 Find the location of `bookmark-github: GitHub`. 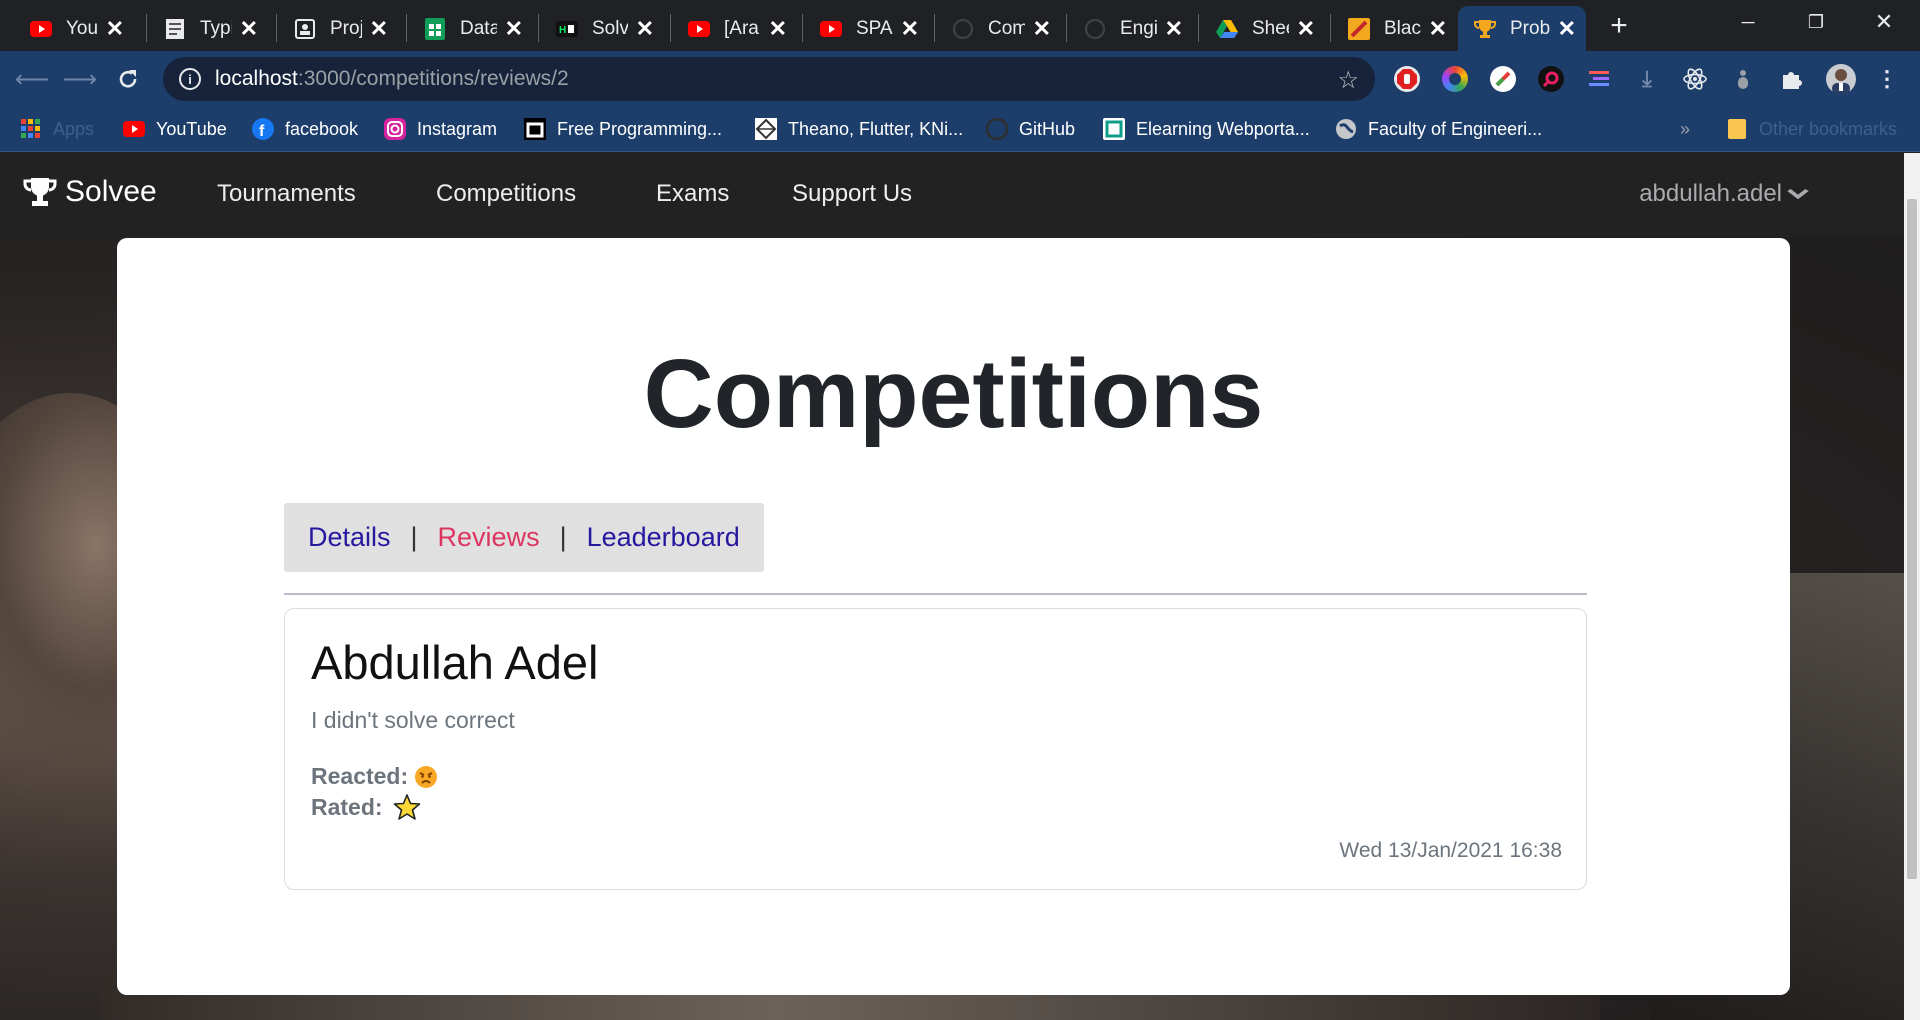

bookmark-github: GitHub is located at coordinates (1030, 129).